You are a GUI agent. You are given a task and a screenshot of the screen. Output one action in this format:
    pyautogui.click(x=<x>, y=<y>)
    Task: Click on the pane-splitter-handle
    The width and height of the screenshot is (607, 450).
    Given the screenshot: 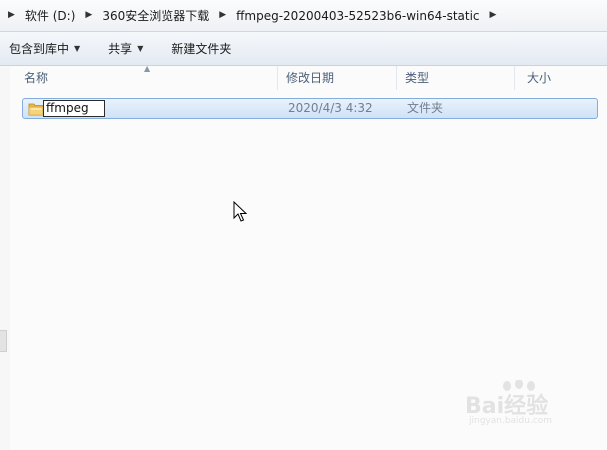 What is the action you would take?
    pyautogui.click(x=3, y=341)
    